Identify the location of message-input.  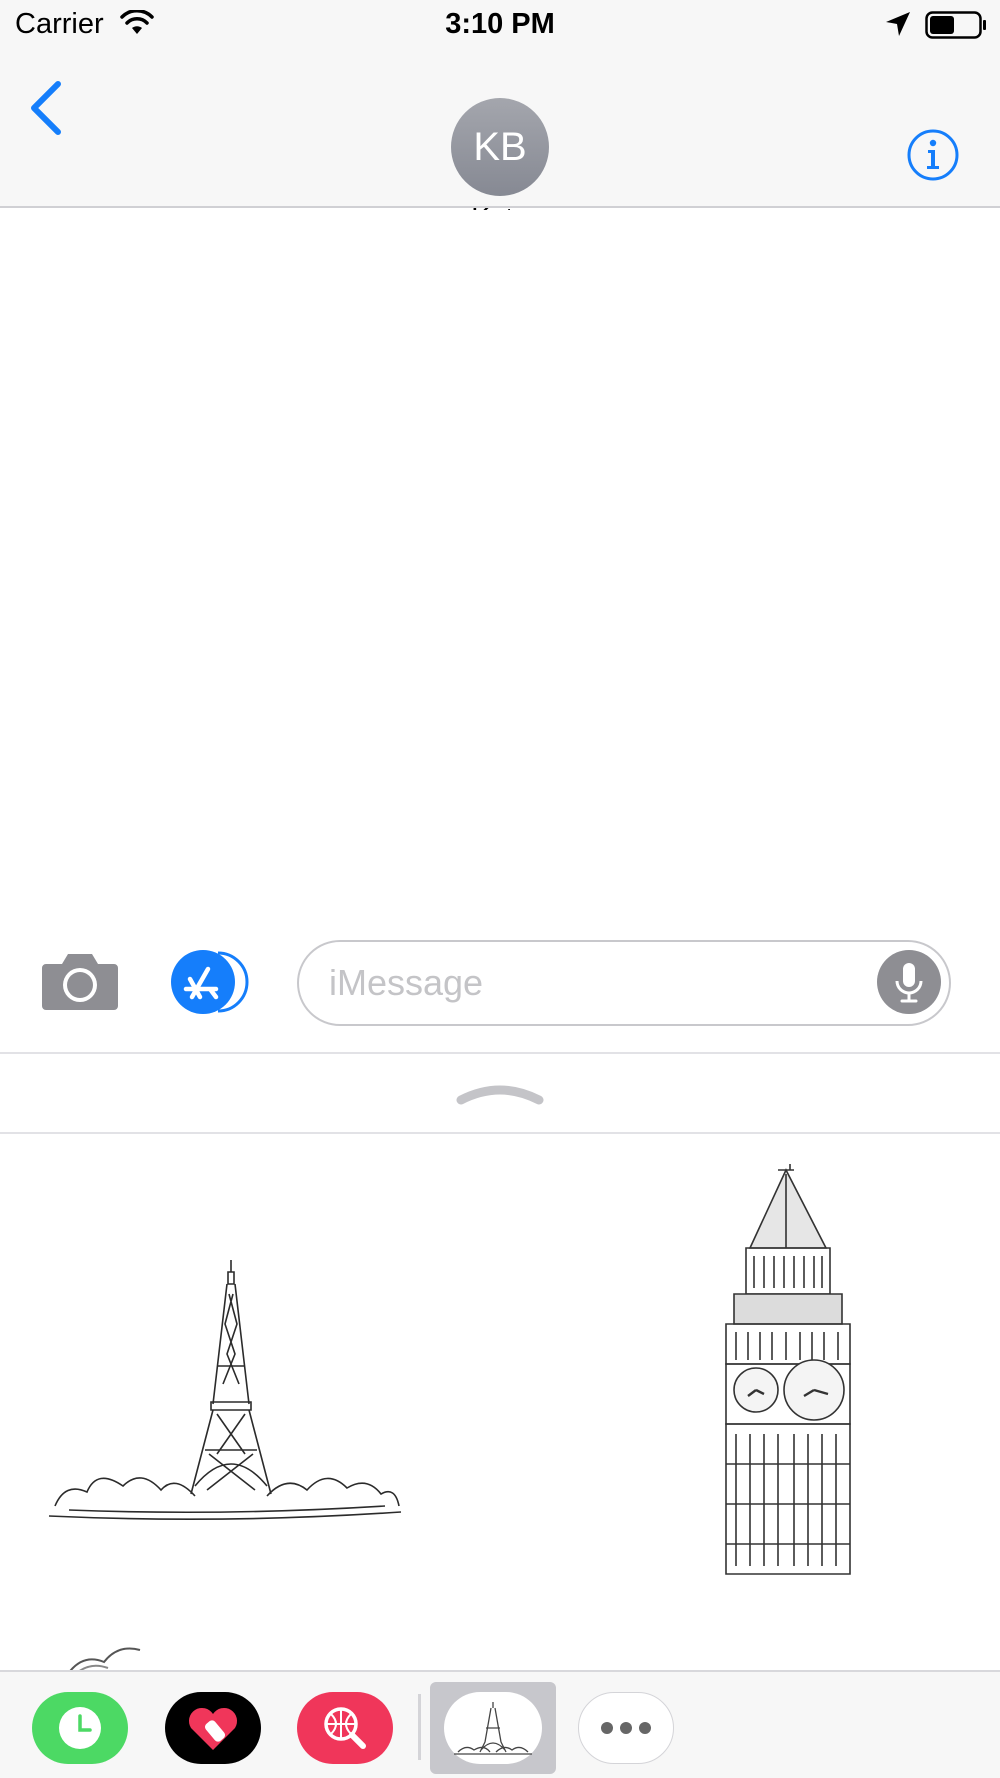
(589, 983).